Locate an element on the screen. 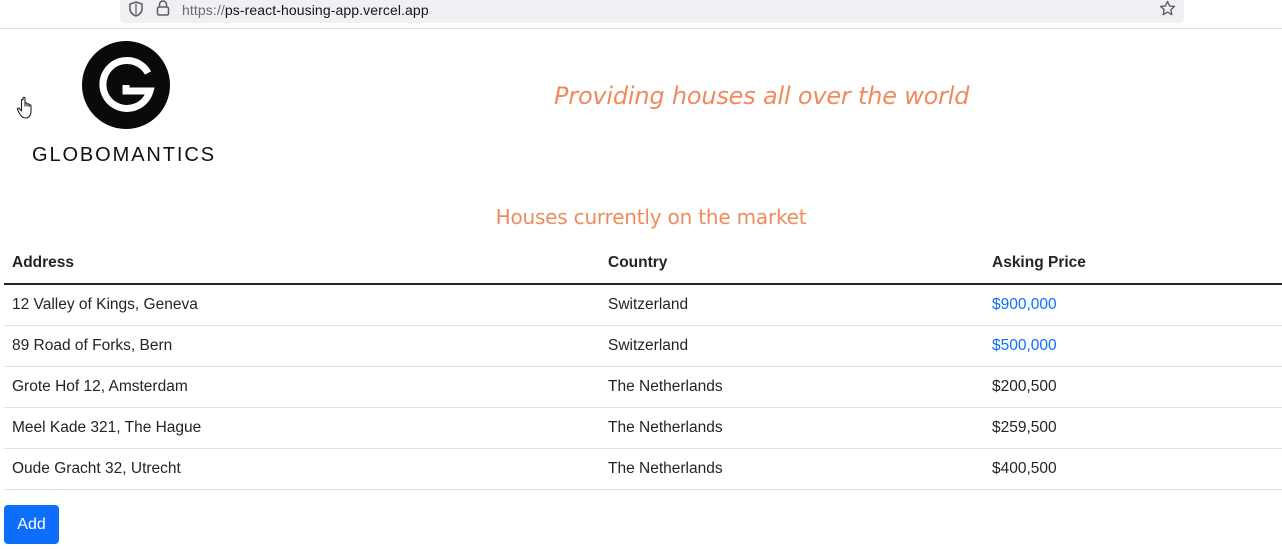 This screenshot has width=1282, height=549. column-header-asking-price: Asking Price is located at coordinates (1133, 264).